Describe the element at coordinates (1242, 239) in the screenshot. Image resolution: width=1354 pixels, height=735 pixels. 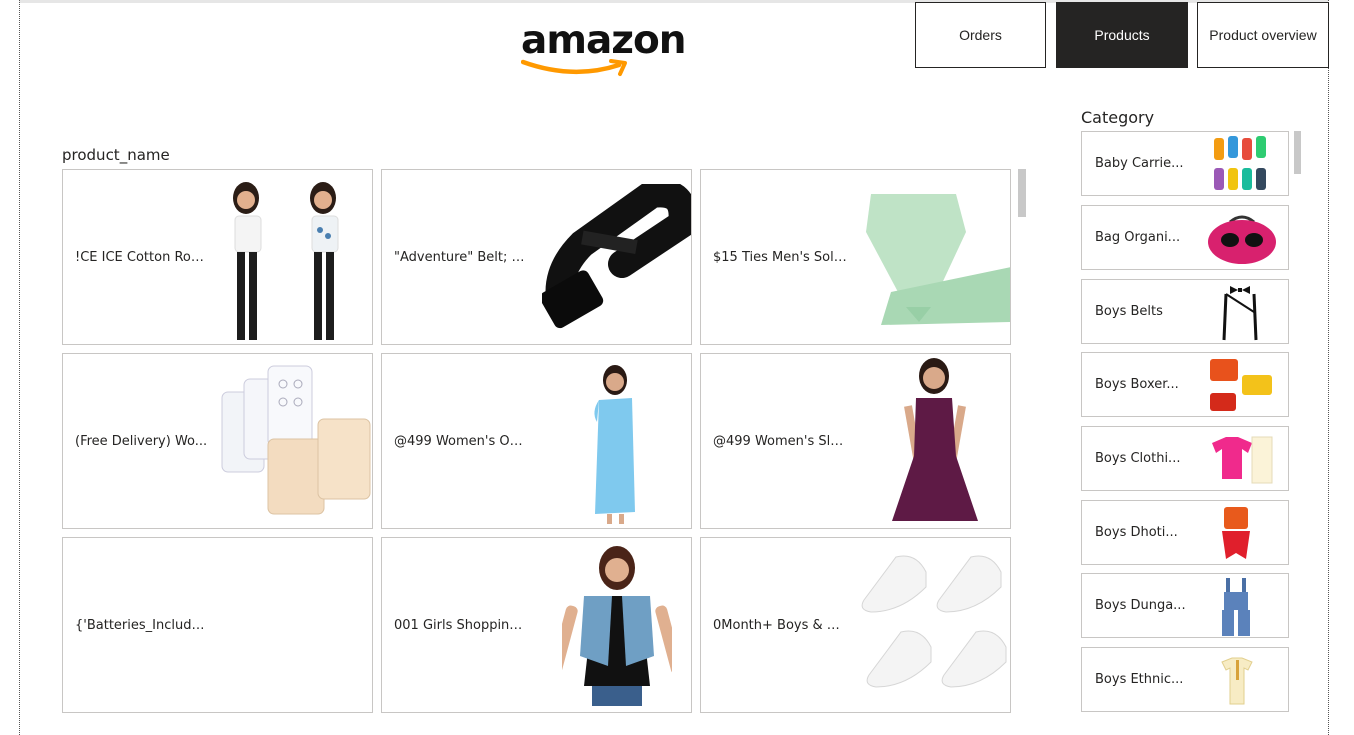
I see `pink-bag-image` at that location.